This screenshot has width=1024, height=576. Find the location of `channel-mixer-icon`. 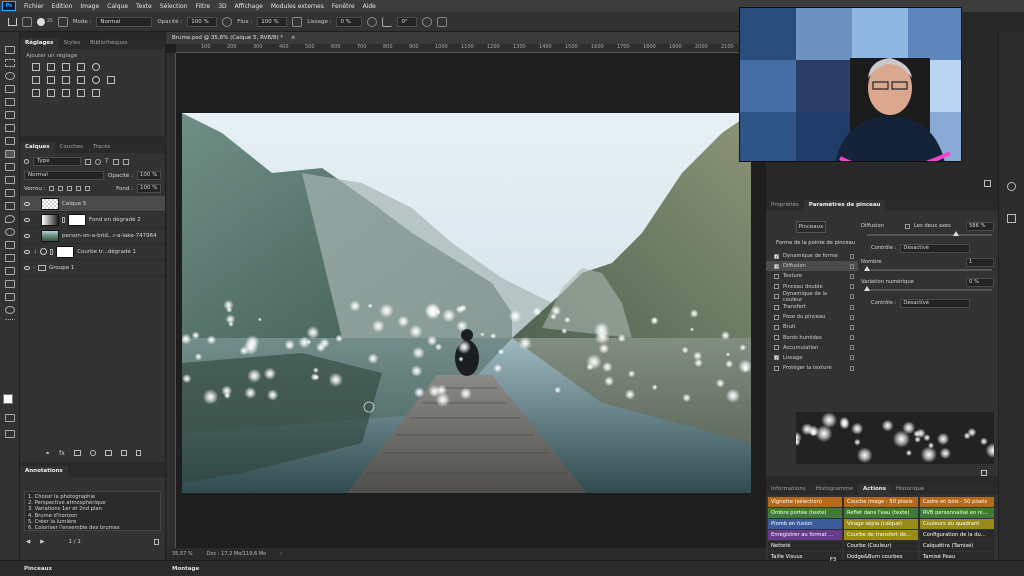

channel-mixer-icon is located at coordinates (96, 80).